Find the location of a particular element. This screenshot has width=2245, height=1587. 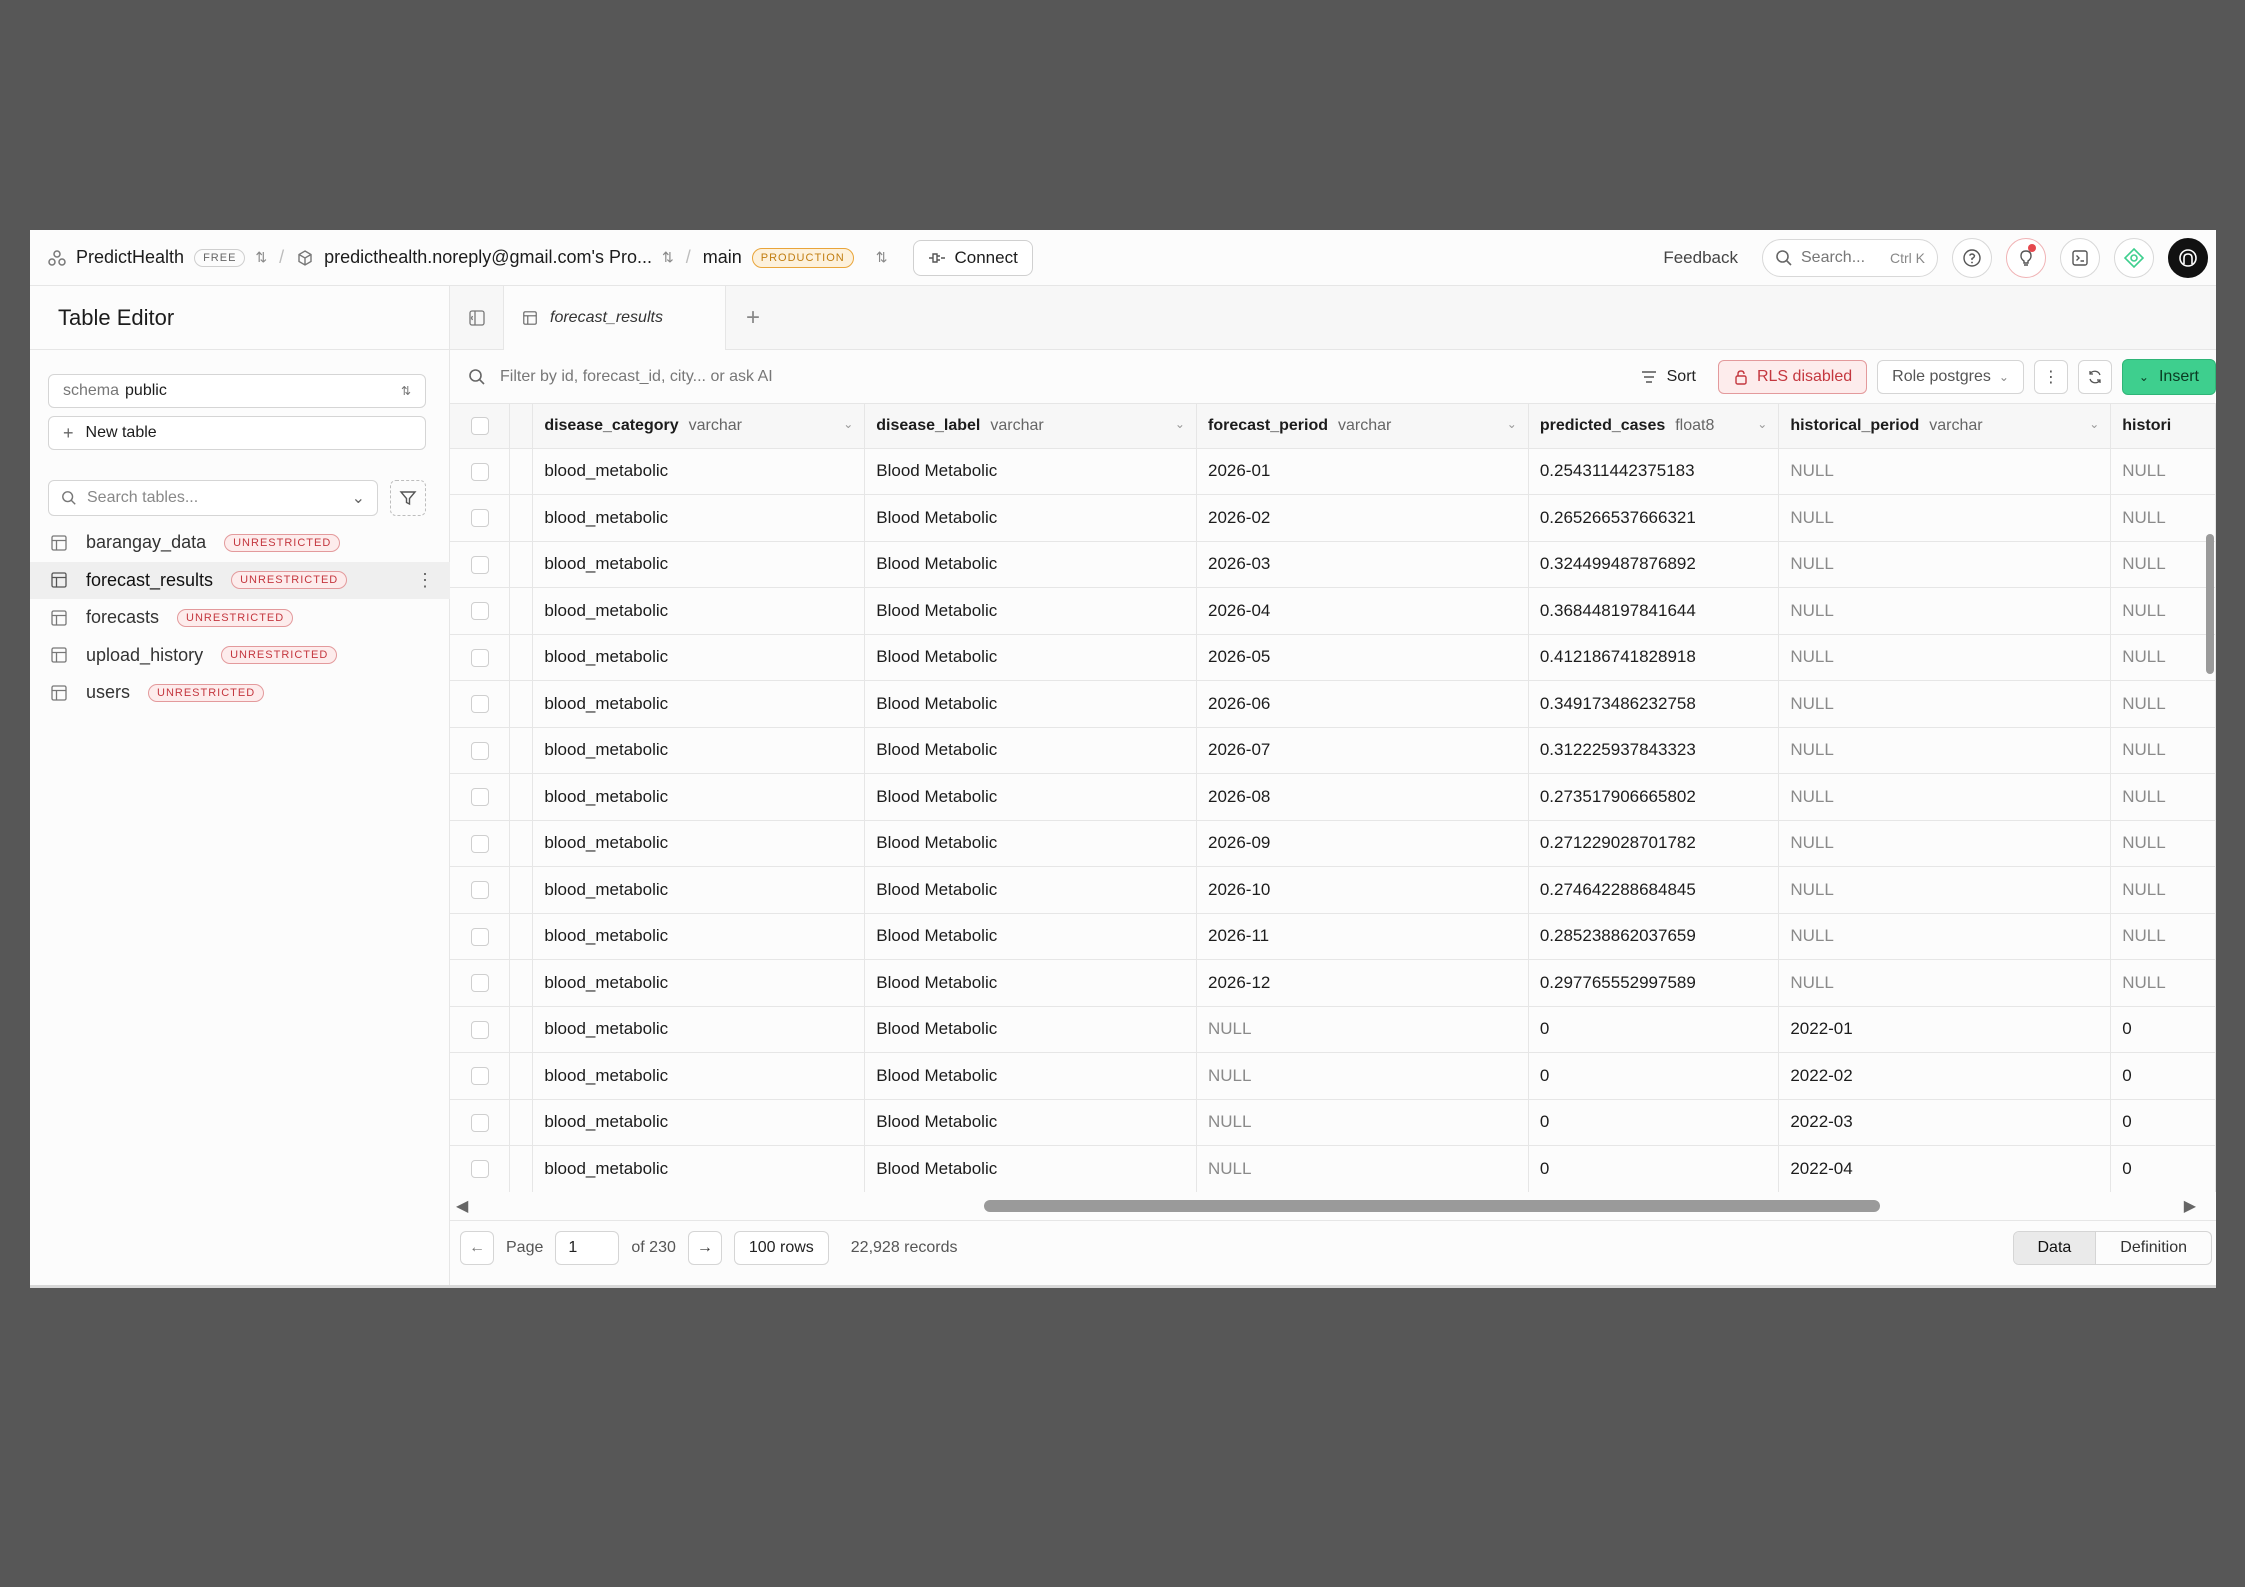

page-input: 1 is located at coordinates (587, 1247).